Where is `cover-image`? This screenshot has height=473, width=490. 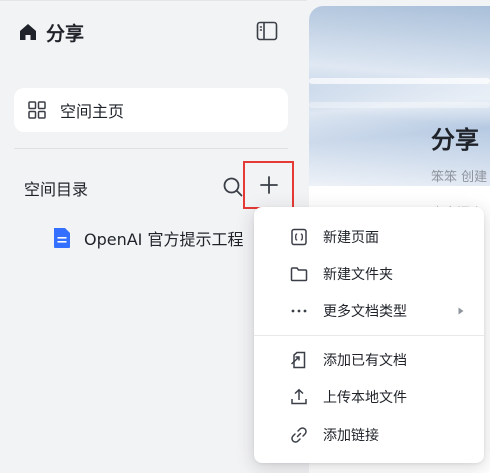 cover-image is located at coordinates (399, 96).